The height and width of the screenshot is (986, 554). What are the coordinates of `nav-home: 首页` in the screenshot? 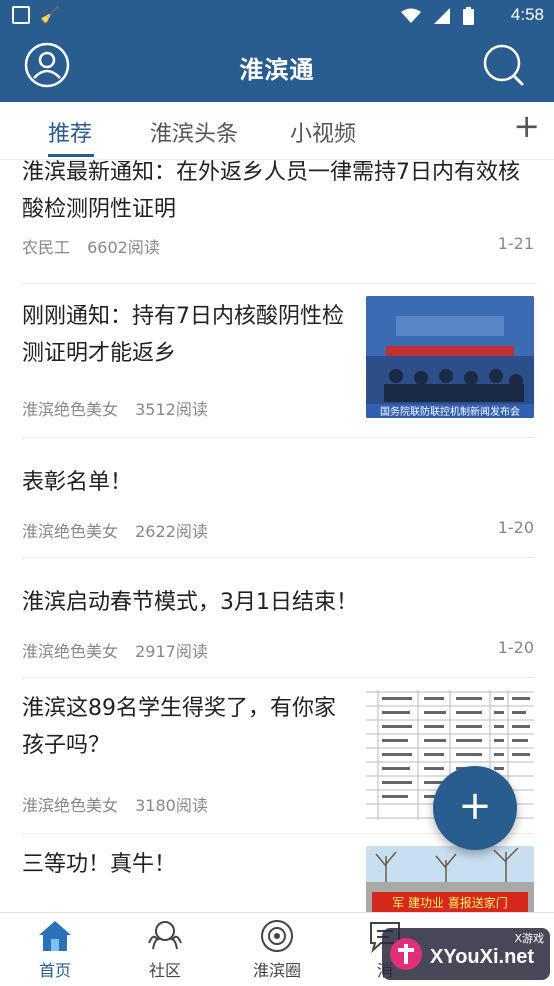 It's located at (55, 950).